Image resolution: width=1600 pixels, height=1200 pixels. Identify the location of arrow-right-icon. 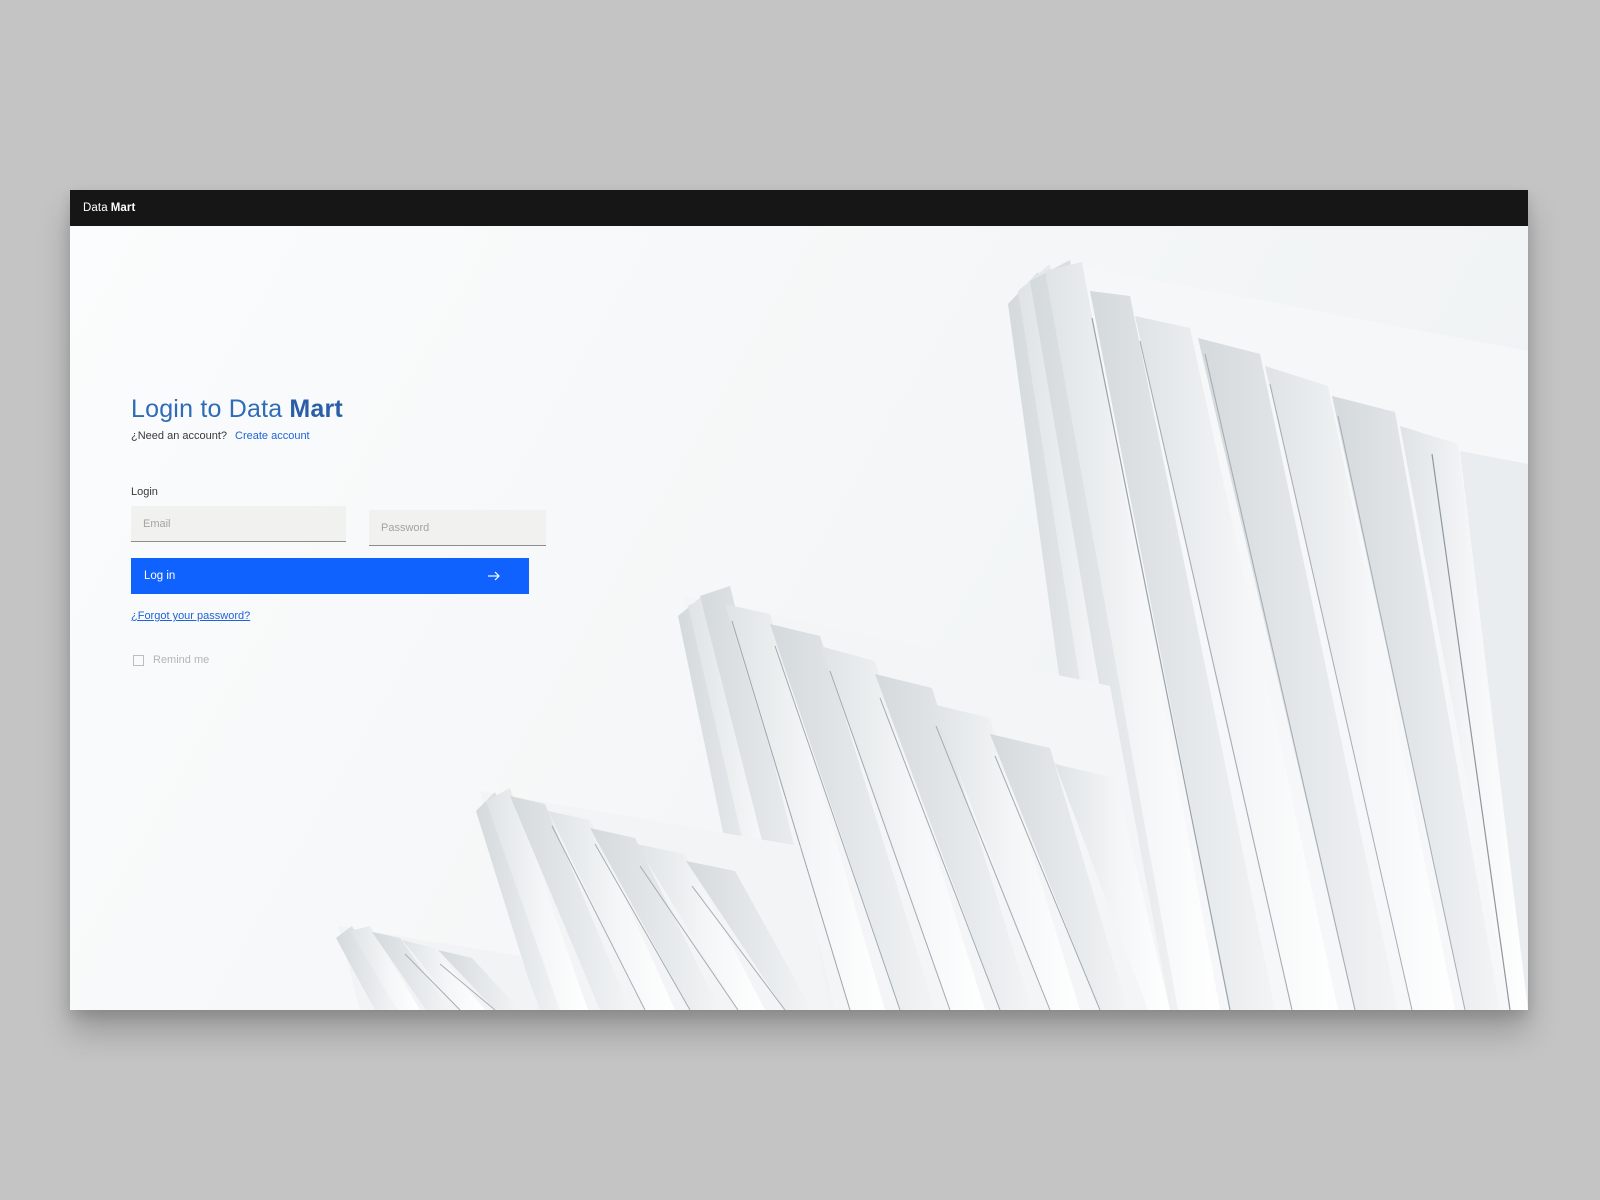
(494, 576).